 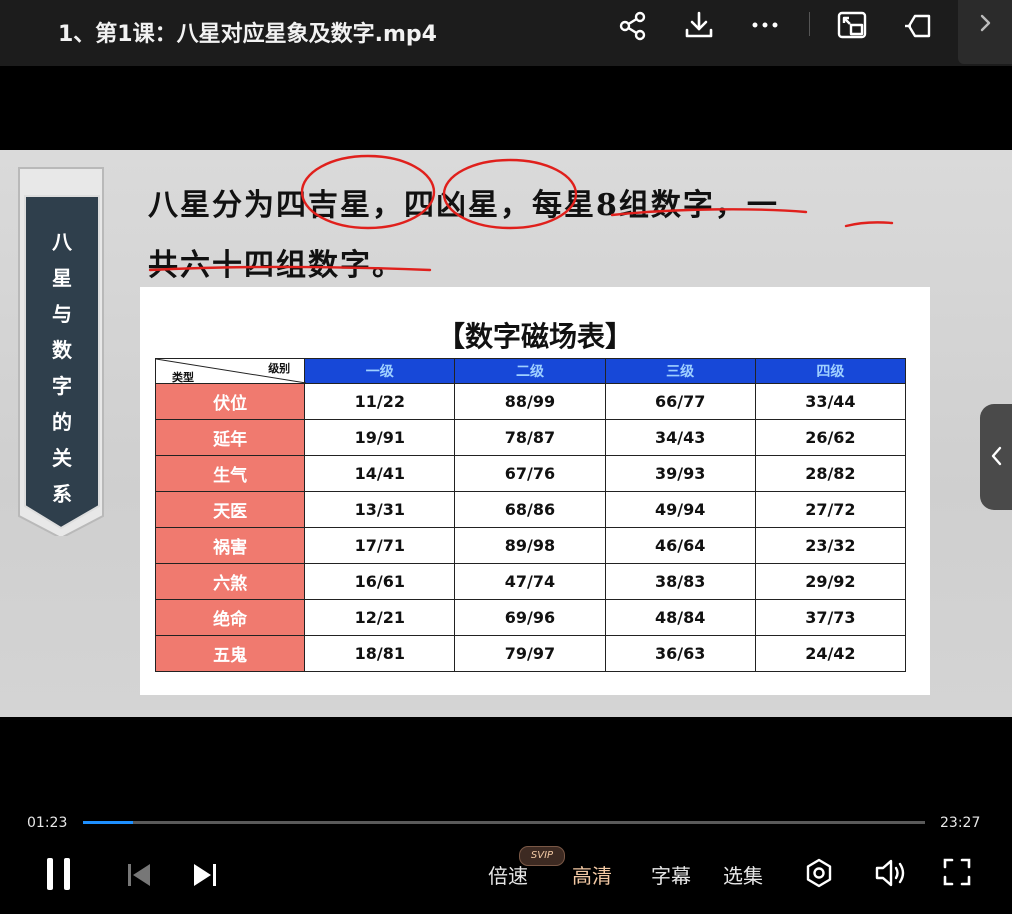 What do you see at coordinates (380, 581) in the screenshot?
I see `number-cell: 16/61` at bounding box center [380, 581].